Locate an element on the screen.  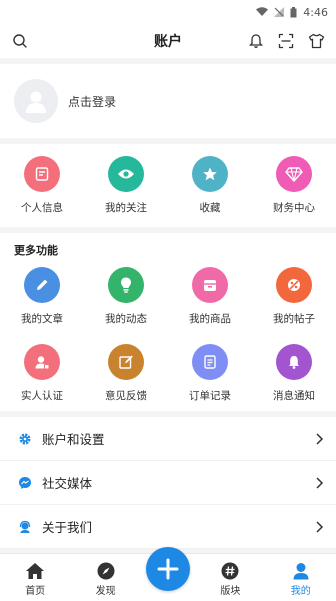
quick-item-finance: 财务中心 is located at coordinates (294, 185).